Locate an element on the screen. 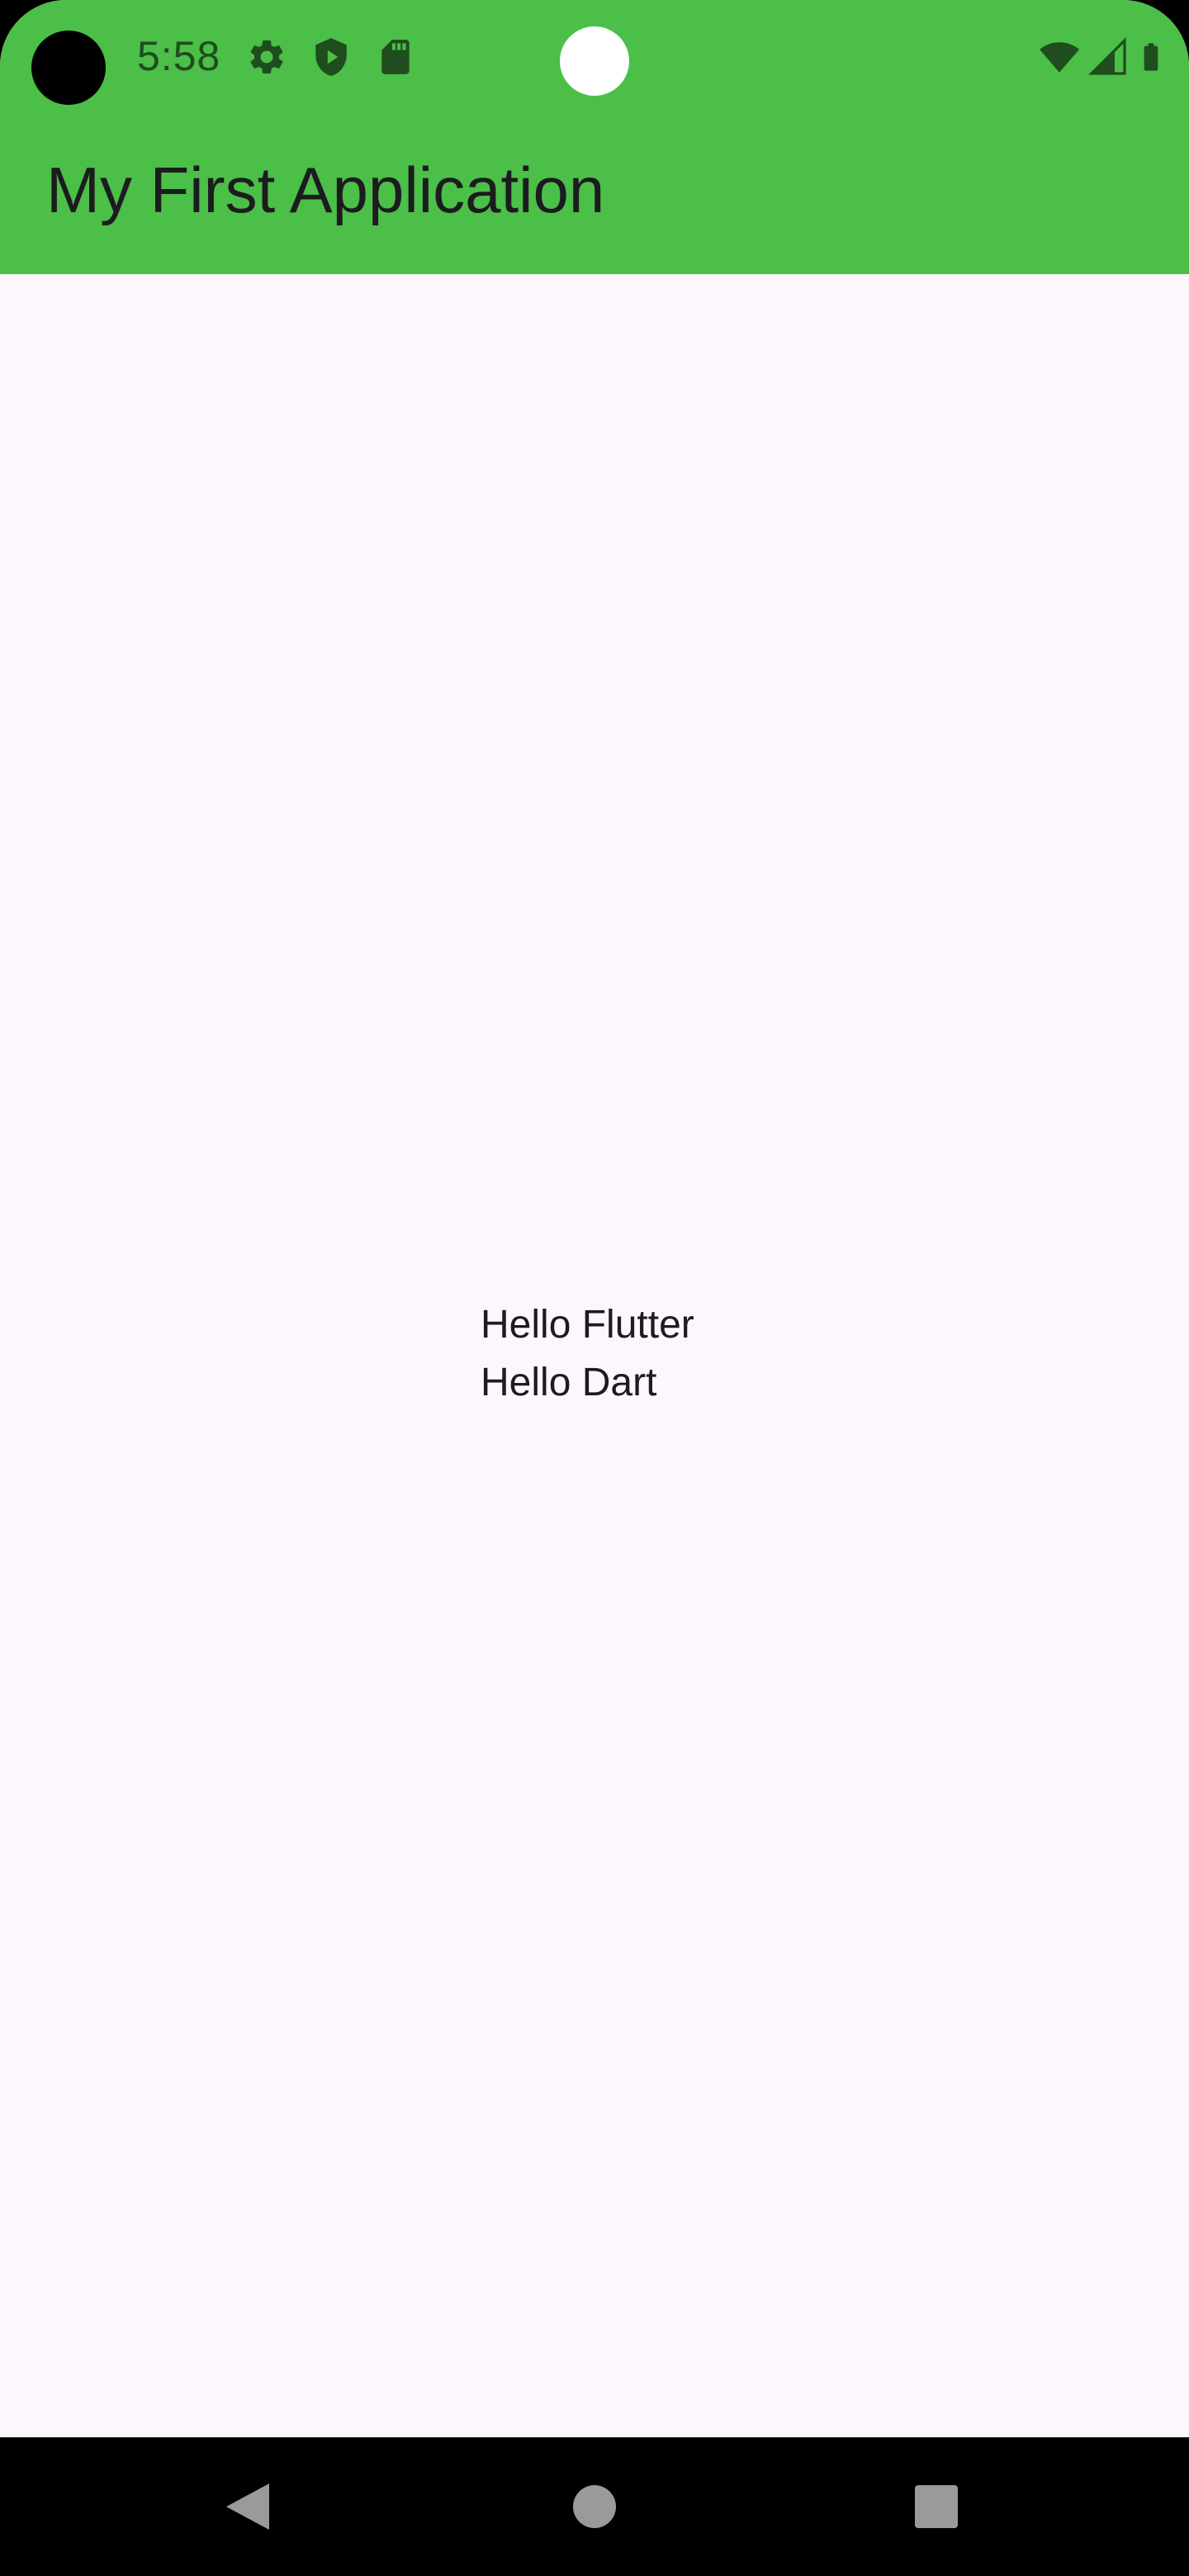  front-camera is located at coordinates (68, 68).